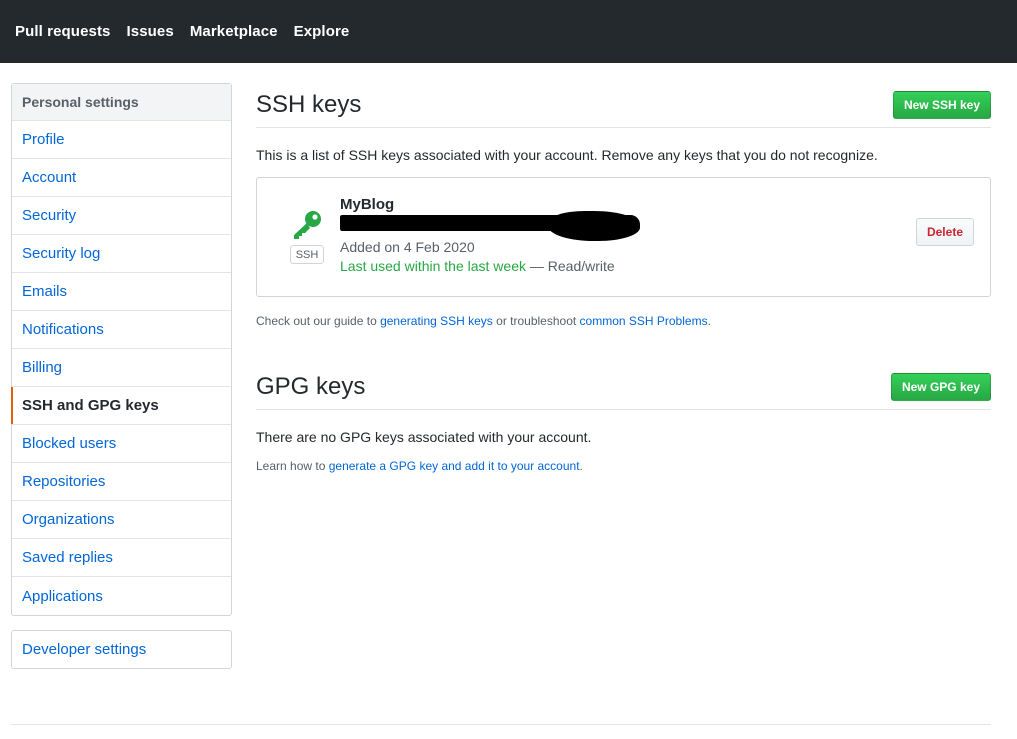 The width and height of the screenshot is (1017, 739). What do you see at coordinates (570, 266) in the screenshot?
I see `ssh-key-access: — Read/write` at bounding box center [570, 266].